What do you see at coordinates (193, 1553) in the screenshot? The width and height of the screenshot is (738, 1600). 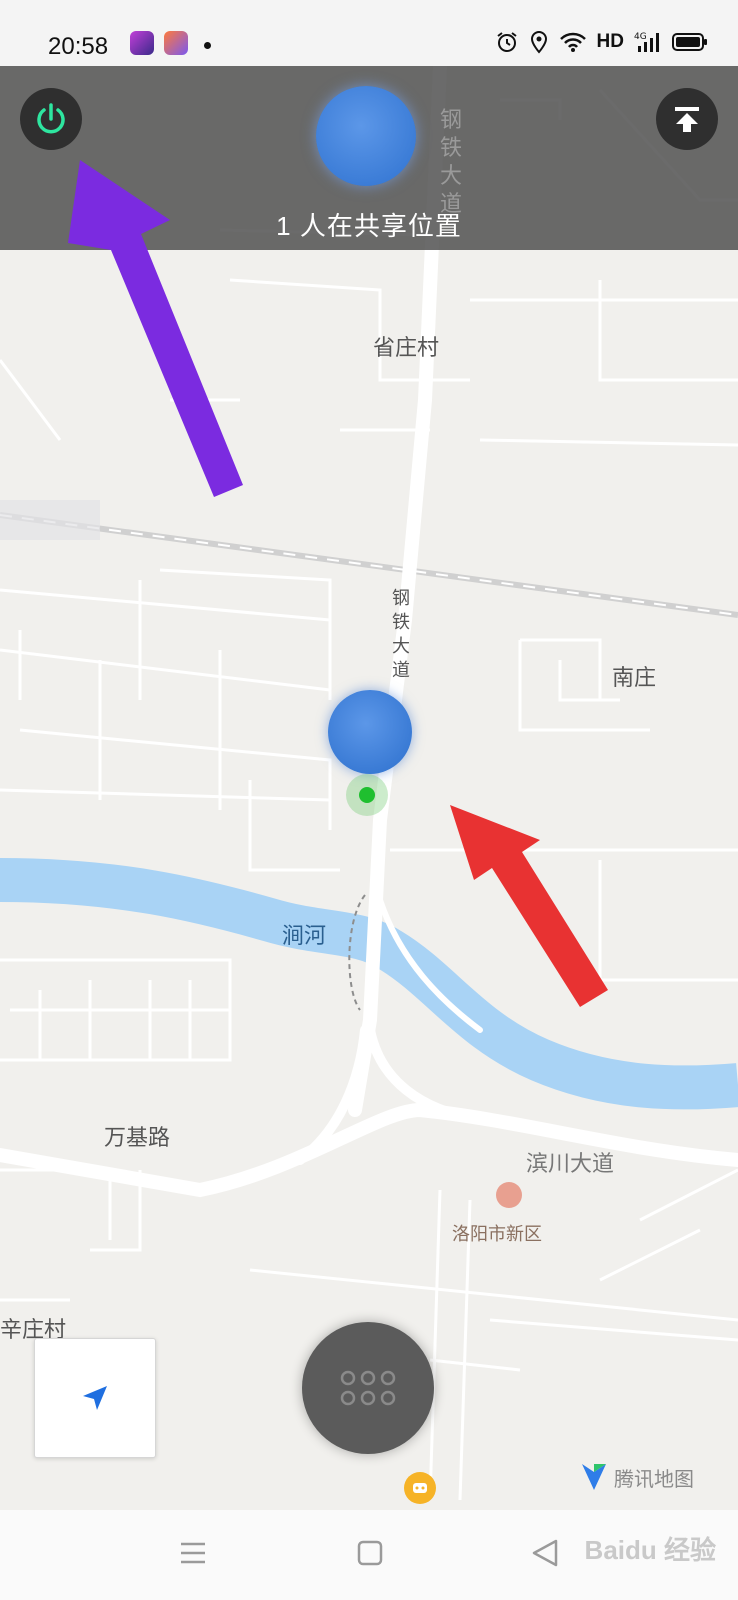 I see `menu-nav-button` at bounding box center [193, 1553].